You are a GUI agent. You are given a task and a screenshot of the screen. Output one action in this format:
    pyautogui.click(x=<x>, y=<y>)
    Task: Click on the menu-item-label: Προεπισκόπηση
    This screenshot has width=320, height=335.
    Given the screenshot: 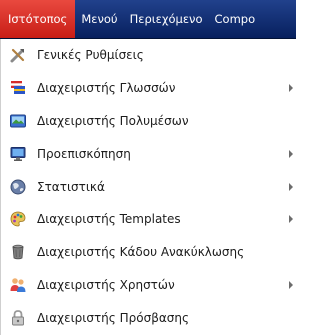 What is the action you would take?
    pyautogui.click(x=84, y=153)
    